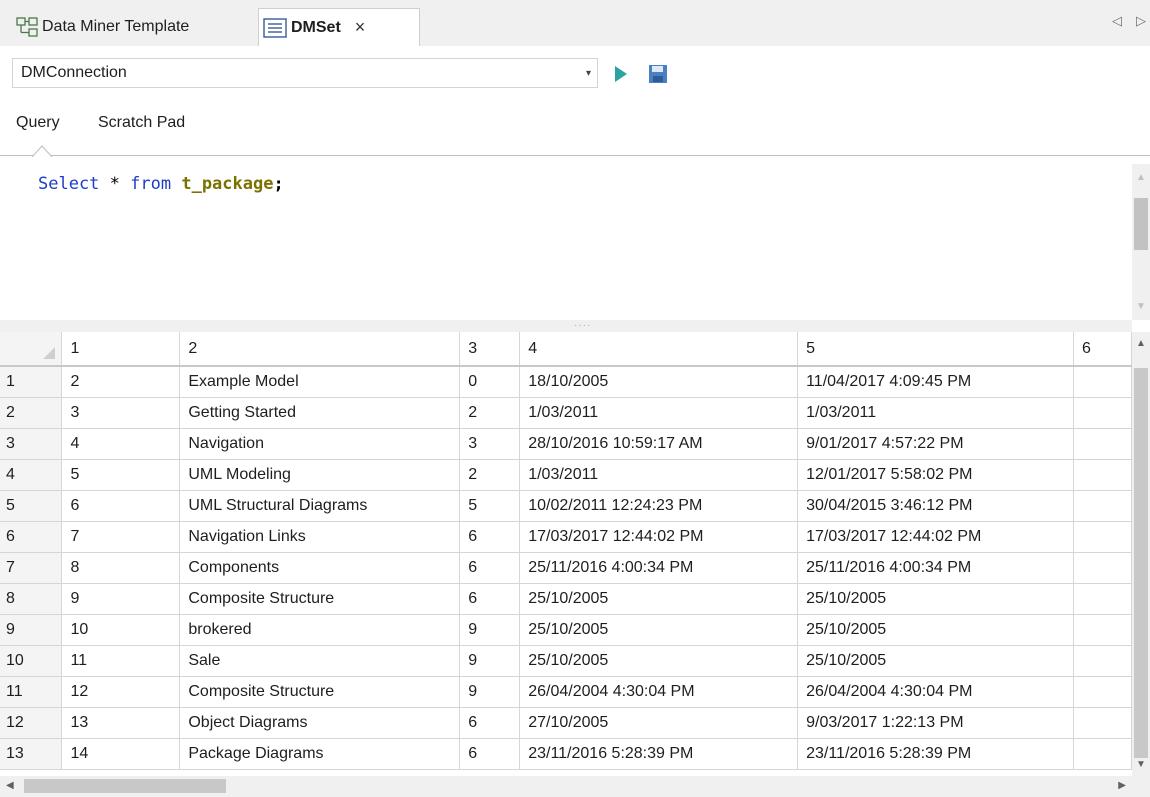  What do you see at coordinates (320, 661) in the screenshot?
I see `table-cell: Sale` at bounding box center [320, 661].